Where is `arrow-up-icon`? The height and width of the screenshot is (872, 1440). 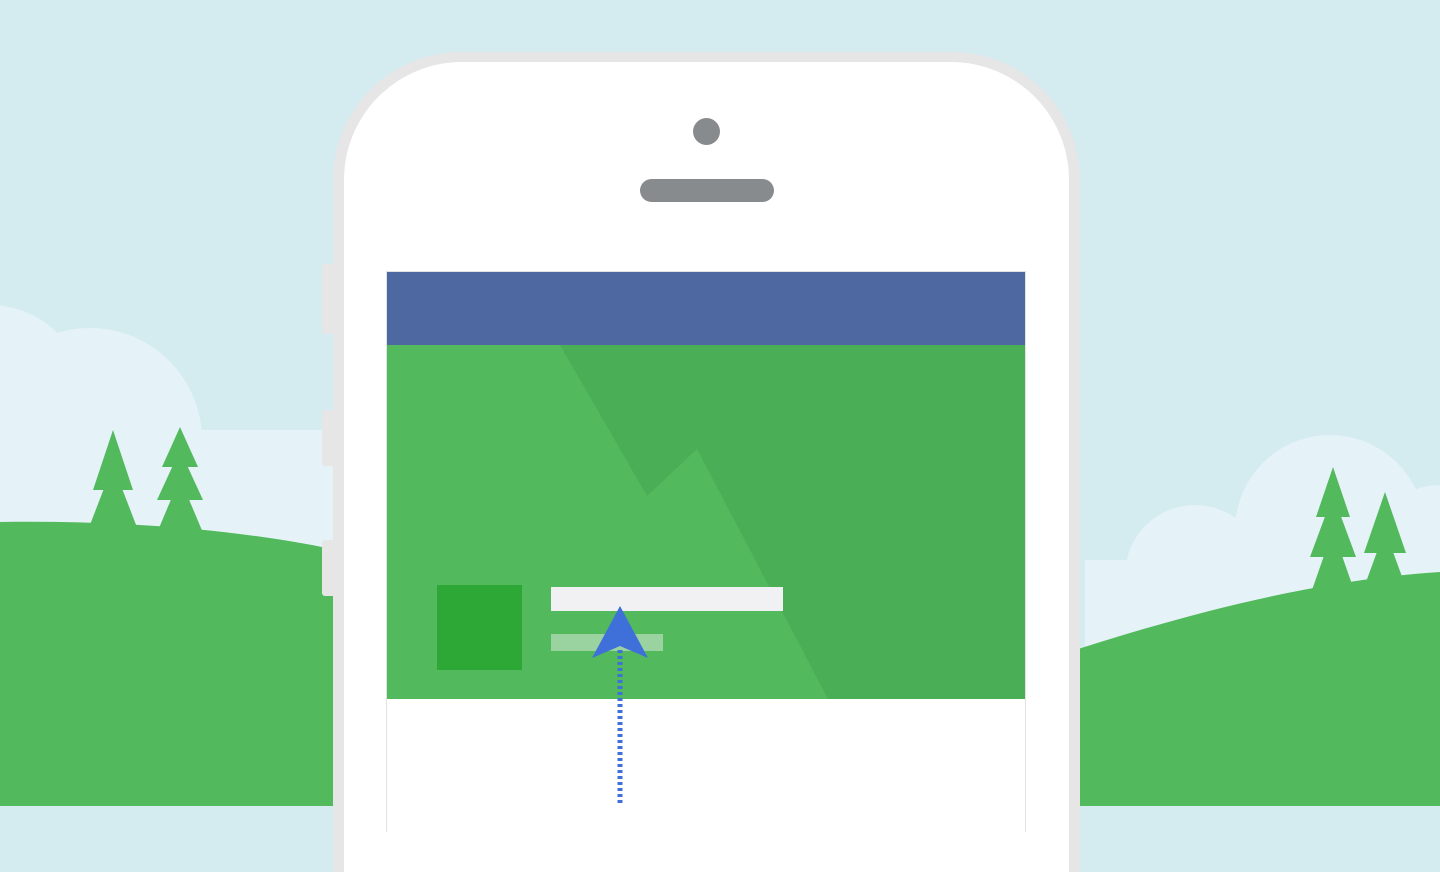
arrow-up-icon is located at coordinates (620, 706).